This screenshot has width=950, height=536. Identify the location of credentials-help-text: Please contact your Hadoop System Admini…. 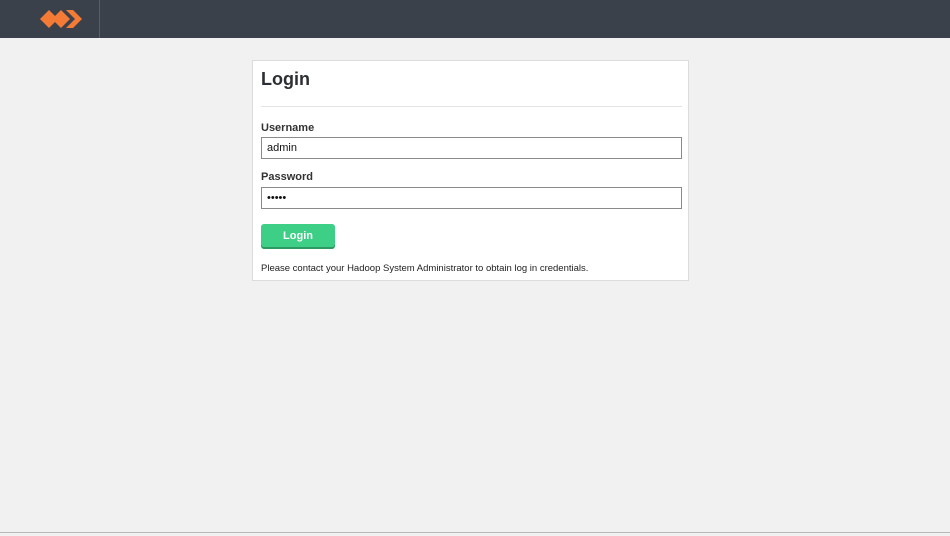
(425, 268).